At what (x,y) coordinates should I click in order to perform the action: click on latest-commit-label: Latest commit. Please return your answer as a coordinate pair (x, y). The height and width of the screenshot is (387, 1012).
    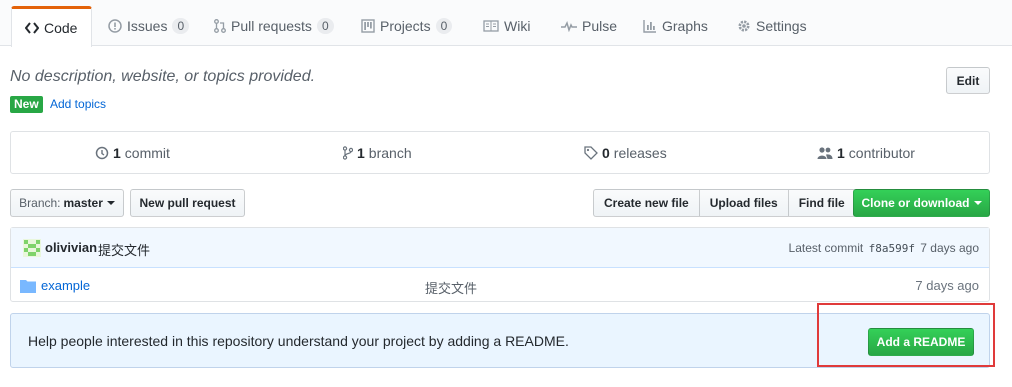
    Looking at the image, I should click on (826, 248).